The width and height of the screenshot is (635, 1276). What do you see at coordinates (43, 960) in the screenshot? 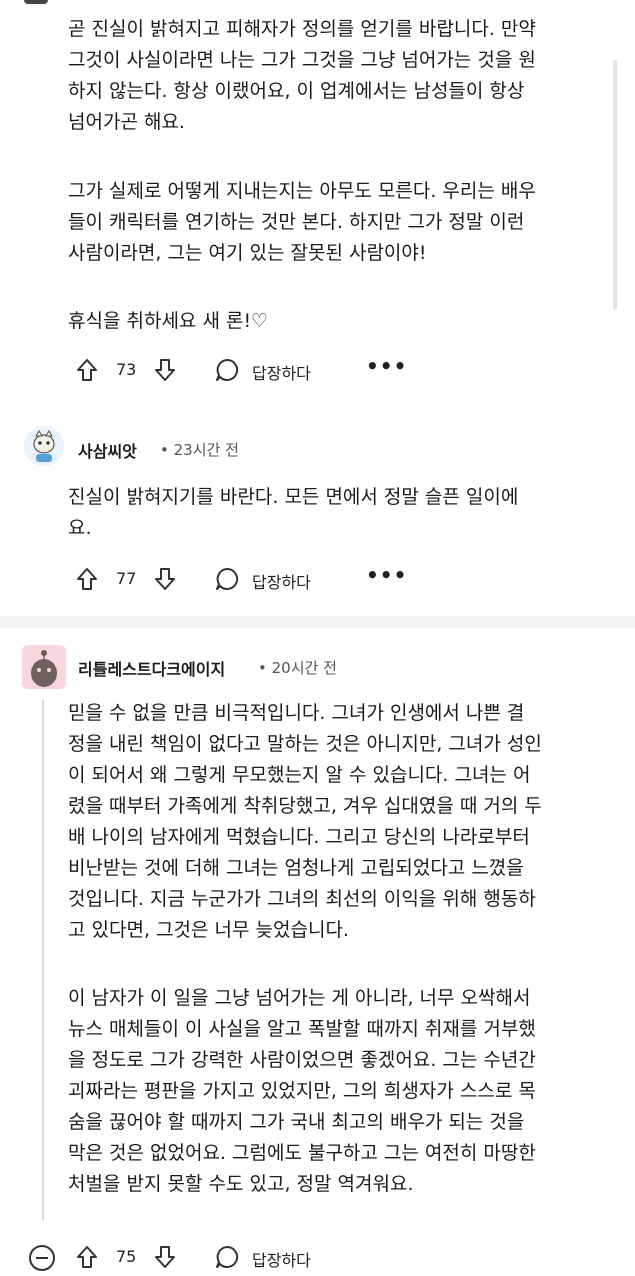
I see `thread-line` at bounding box center [43, 960].